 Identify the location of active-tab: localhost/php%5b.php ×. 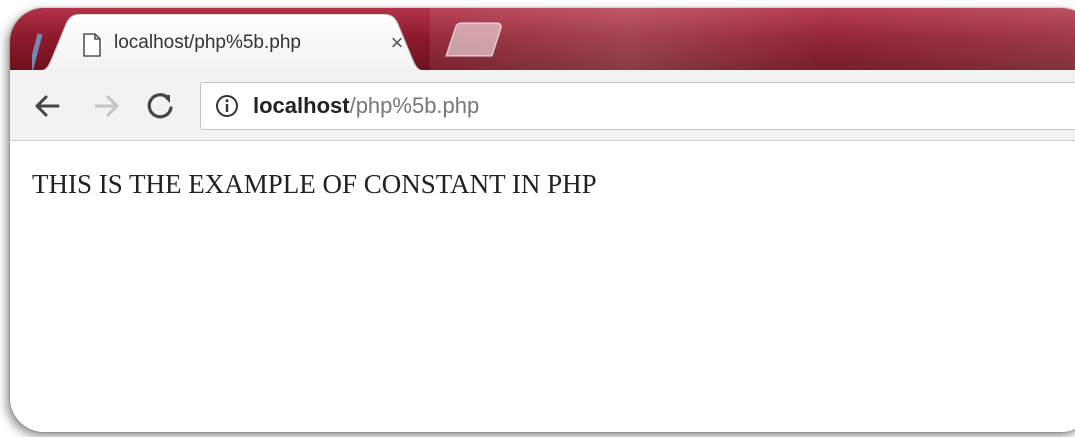
(232, 44).